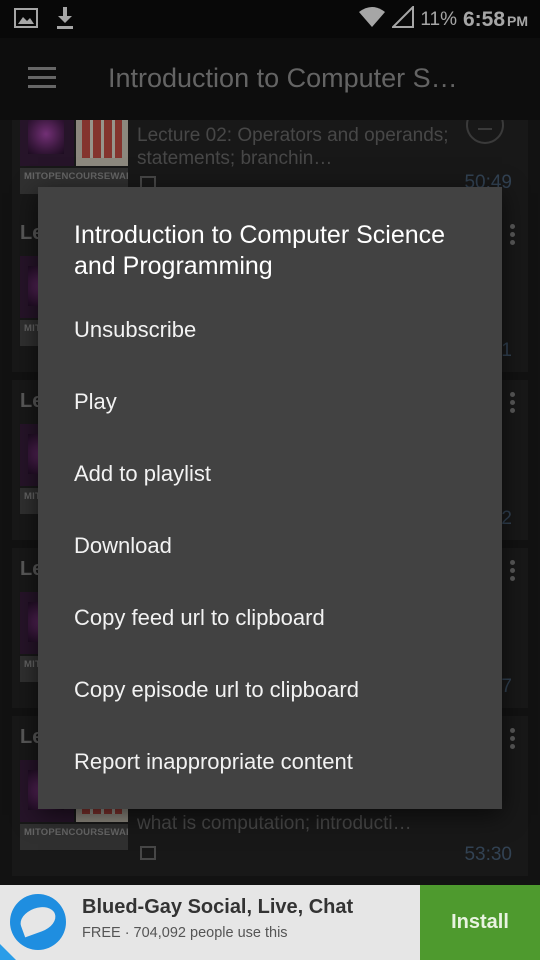 The width and height of the screenshot is (540, 960). What do you see at coordinates (185, 933) in the screenshot?
I see `ad-subtitle: FREE · 704,092 people use this` at bounding box center [185, 933].